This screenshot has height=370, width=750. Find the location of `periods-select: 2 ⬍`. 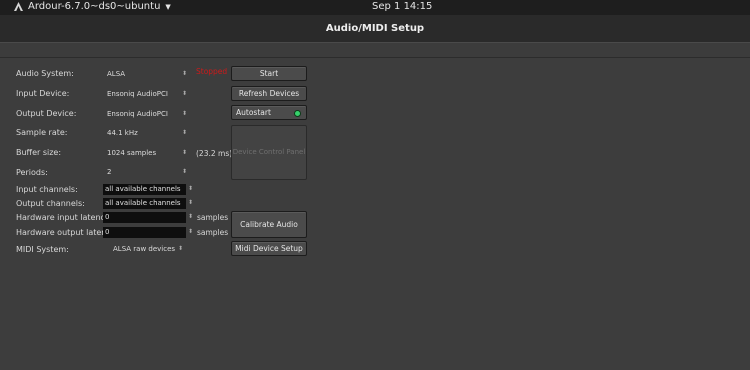

periods-select: 2 ⬍ is located at coordinates (147, 172).